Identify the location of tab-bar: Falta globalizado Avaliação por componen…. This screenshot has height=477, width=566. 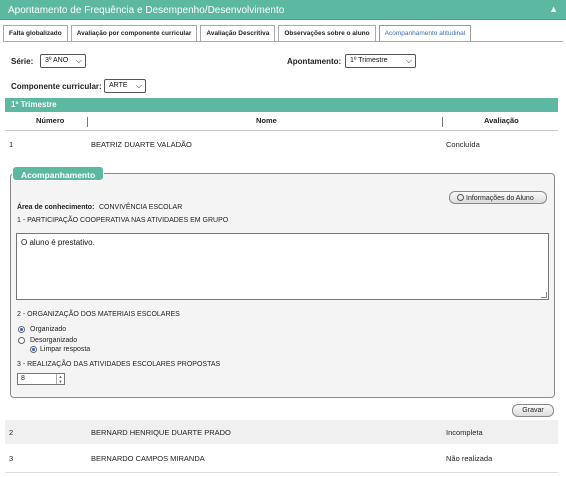
(238, 33).